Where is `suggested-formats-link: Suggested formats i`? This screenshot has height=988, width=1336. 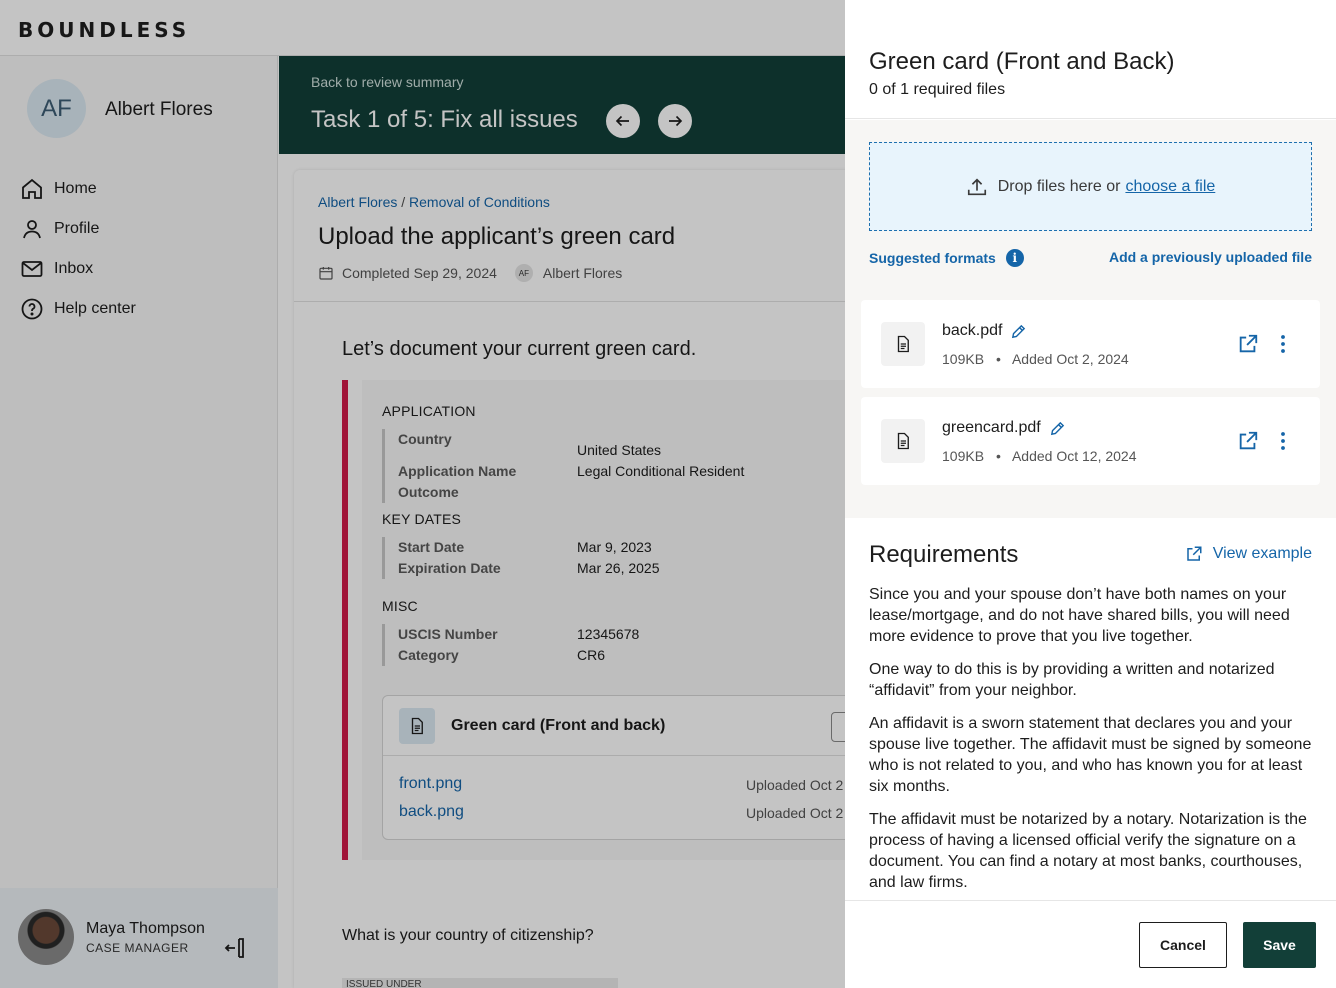 suggested-formats-link: Suggested formats i is located at coordinates (946, 258).